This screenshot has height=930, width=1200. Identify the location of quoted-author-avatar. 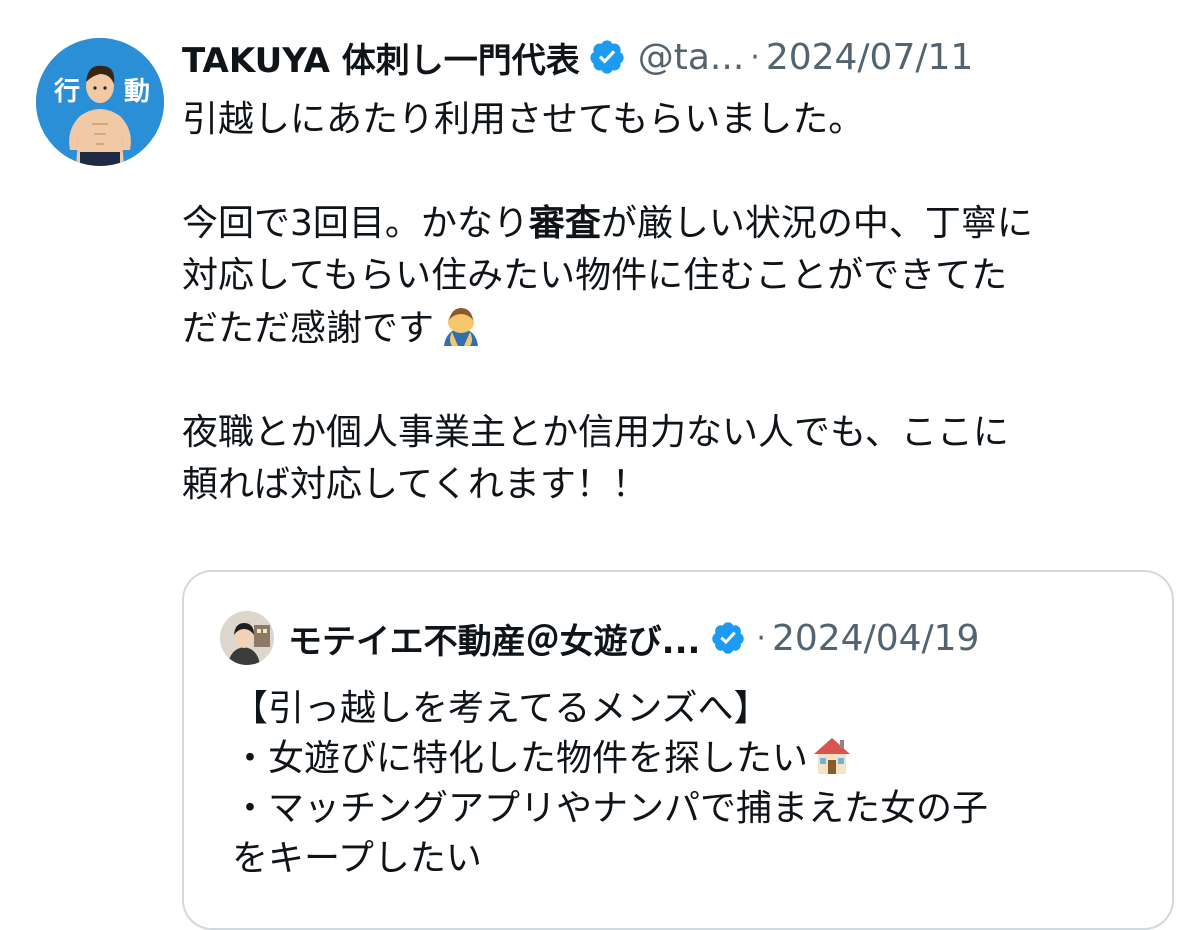
(247, 638).